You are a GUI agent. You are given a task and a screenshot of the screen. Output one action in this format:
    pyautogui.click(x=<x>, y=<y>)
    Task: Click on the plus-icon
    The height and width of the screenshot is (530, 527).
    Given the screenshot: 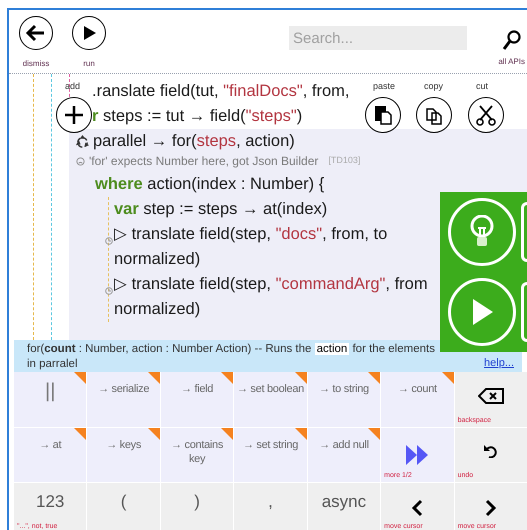 What is the action you would take?
    pyautogui.click(x=74, y=115)
    